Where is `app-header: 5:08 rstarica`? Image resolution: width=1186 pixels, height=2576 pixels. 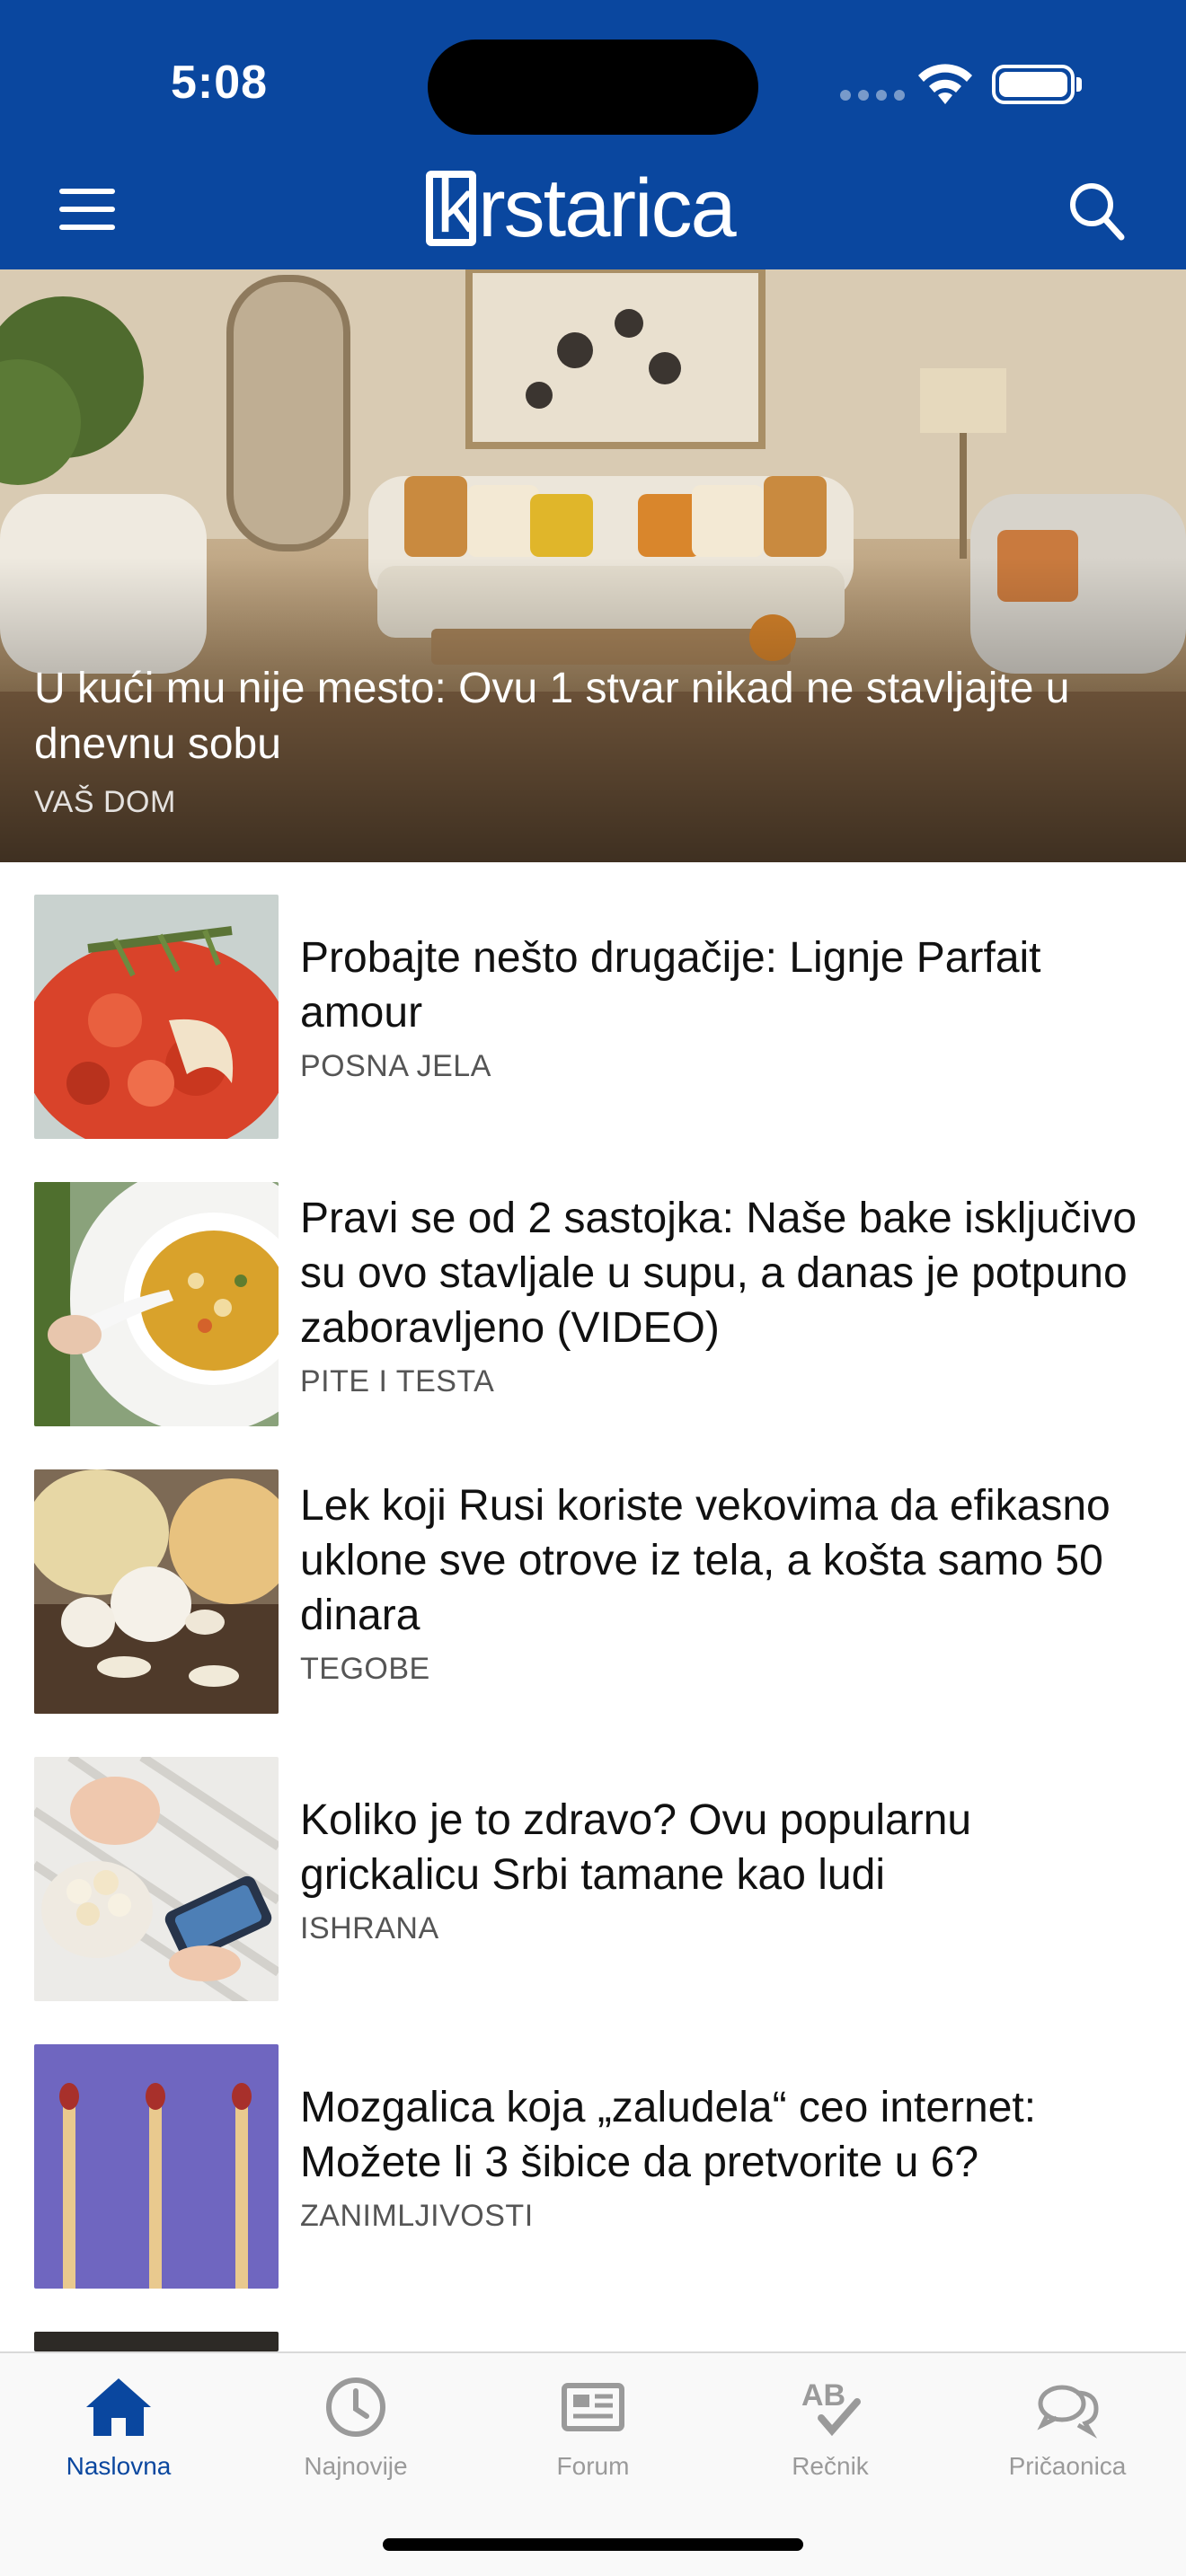
app-header: 5:08 rstarica is located at coordinates (593, 134).